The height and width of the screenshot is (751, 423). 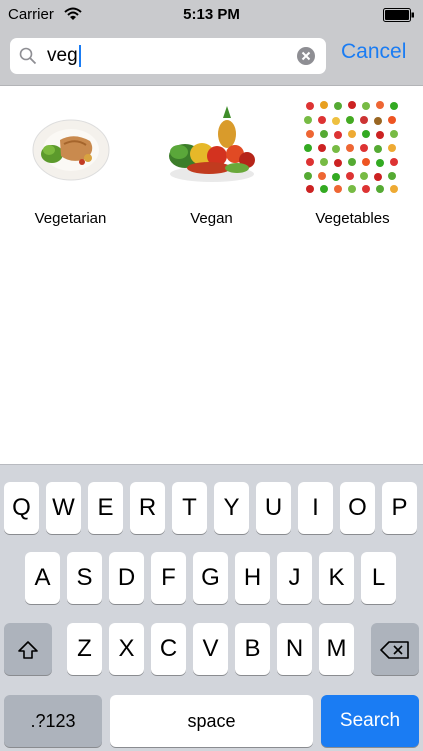 I want to click on key-t: T, so click(x=189, y=508).